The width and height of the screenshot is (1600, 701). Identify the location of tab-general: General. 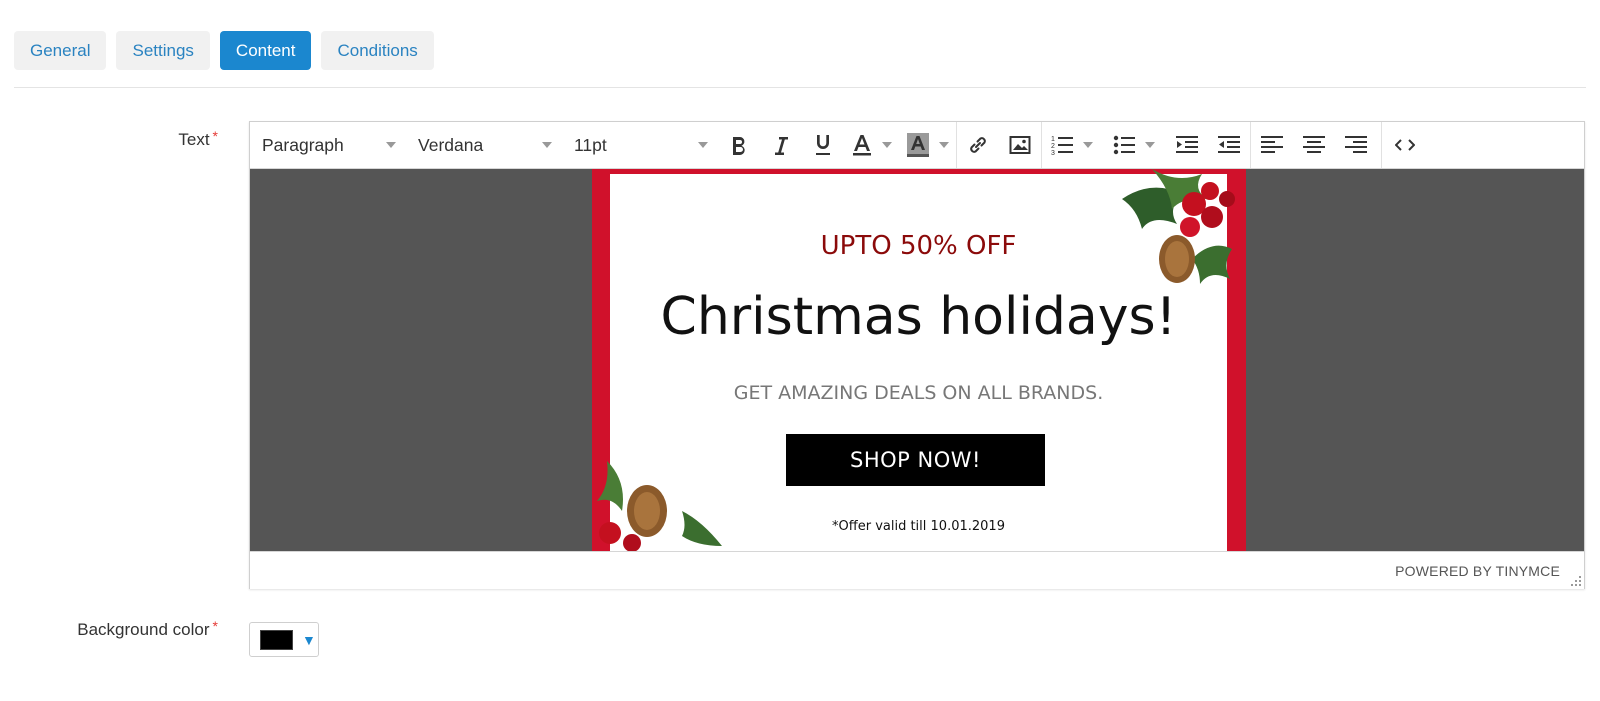
(60, 50).